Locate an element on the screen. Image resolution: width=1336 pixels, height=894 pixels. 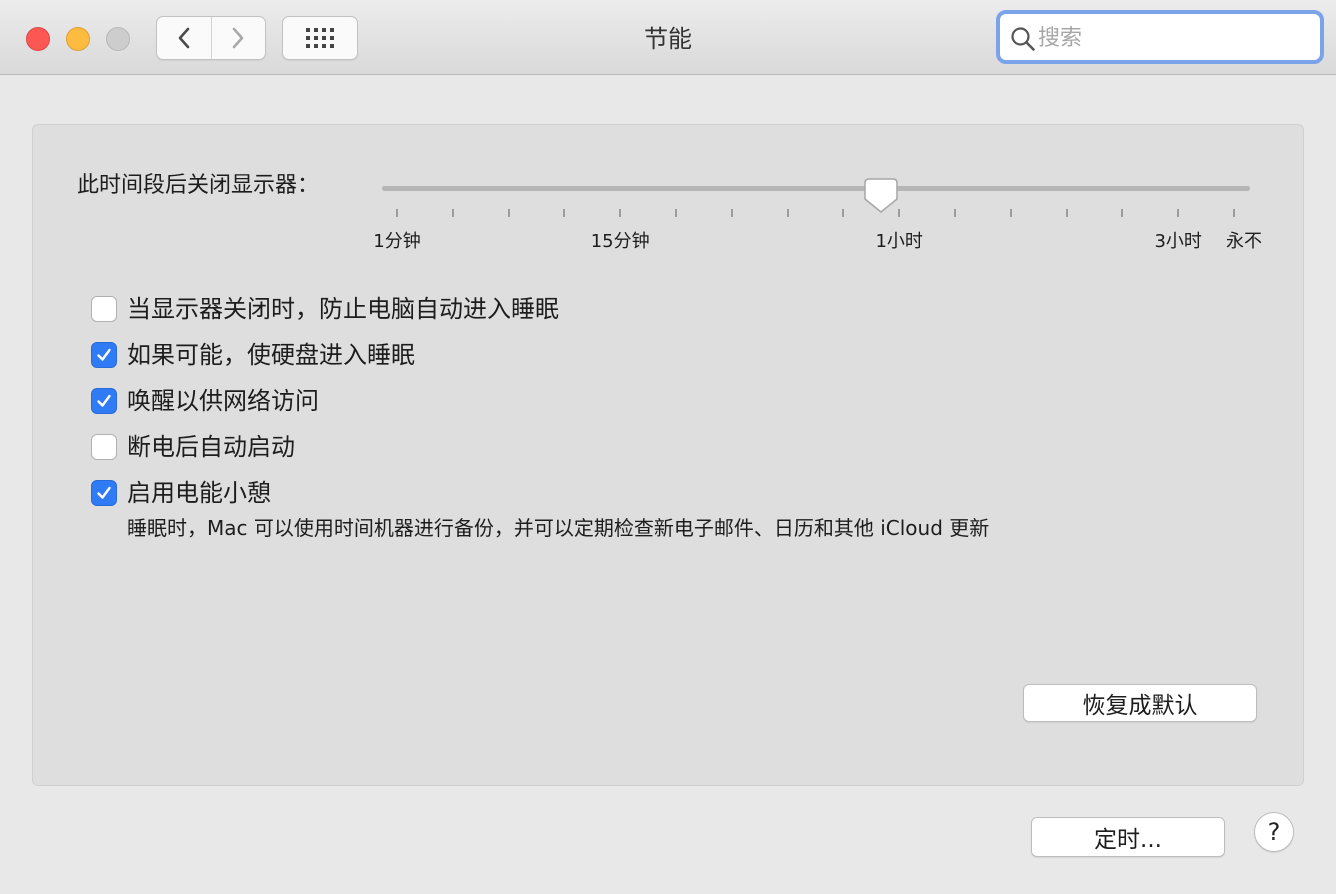
chevron-right-icon is located at coordinates (238, 38).